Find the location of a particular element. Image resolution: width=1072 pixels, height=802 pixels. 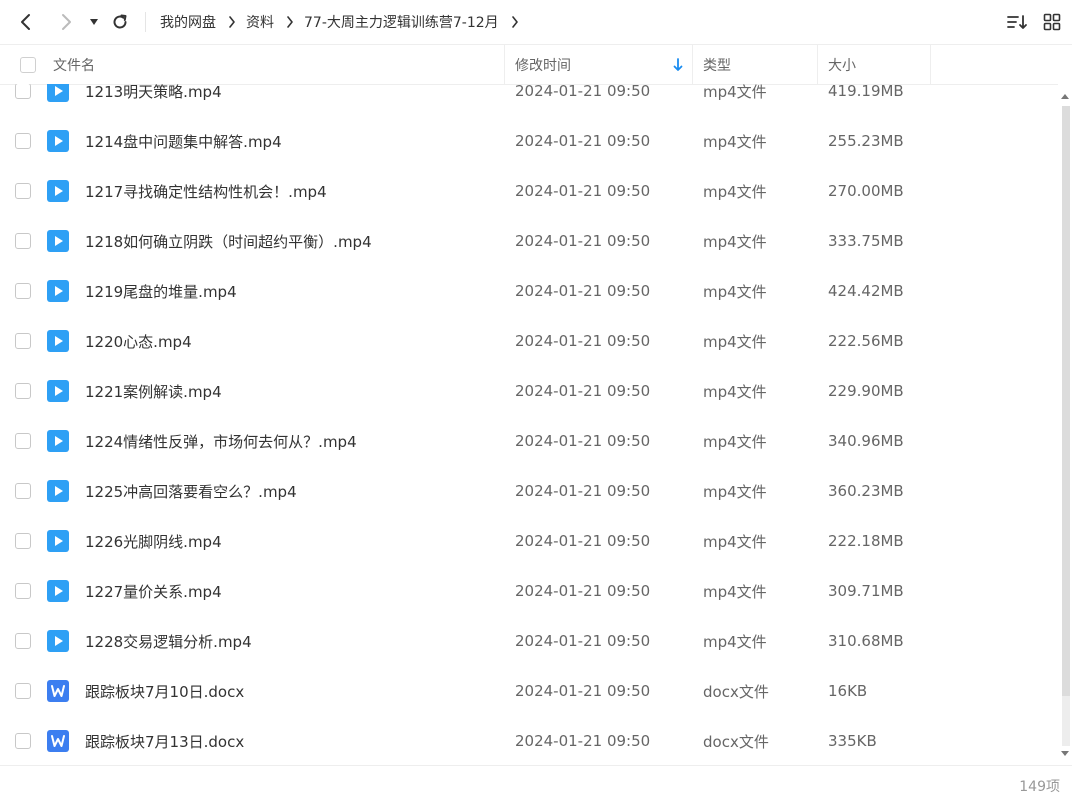

file-row: 跟踪板块7月10日.docx 2024-01-21 09:50 docx文件 16KB is located at coordinates (529, 691).